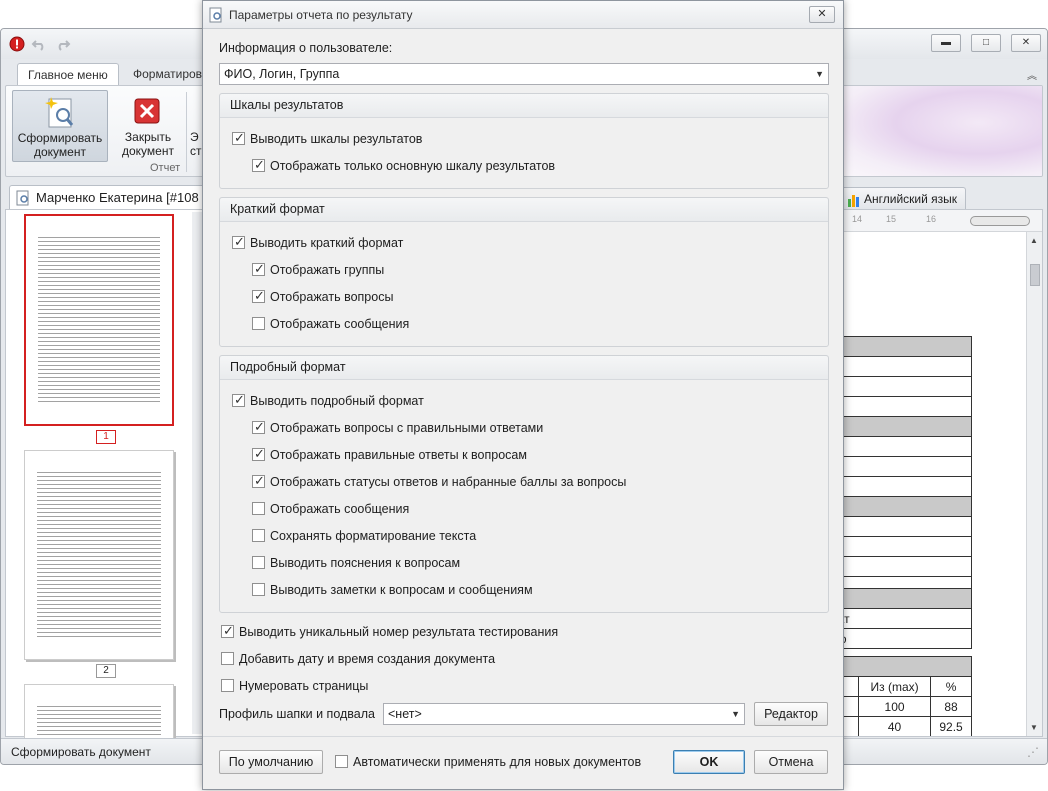 This screenshot has height=791, width=1048. Describe the element at coordinates (148, 144) in the screenshot. I see `close-document-label: Закрыть документ` at that location.